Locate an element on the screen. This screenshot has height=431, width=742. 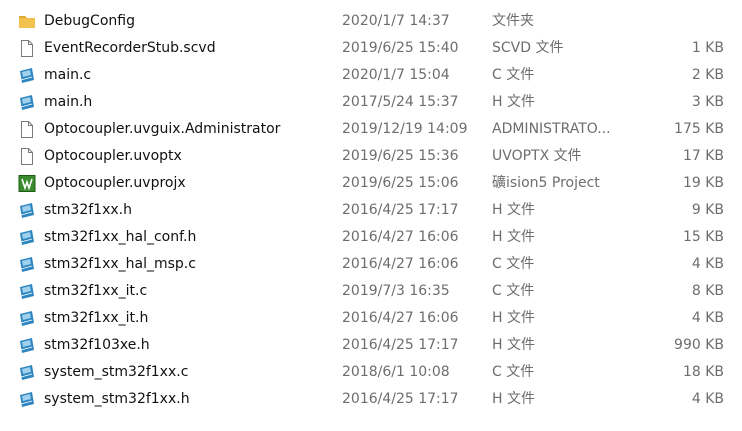
file-type: UVOPTX 文件 is located at coordinates (537, 156).